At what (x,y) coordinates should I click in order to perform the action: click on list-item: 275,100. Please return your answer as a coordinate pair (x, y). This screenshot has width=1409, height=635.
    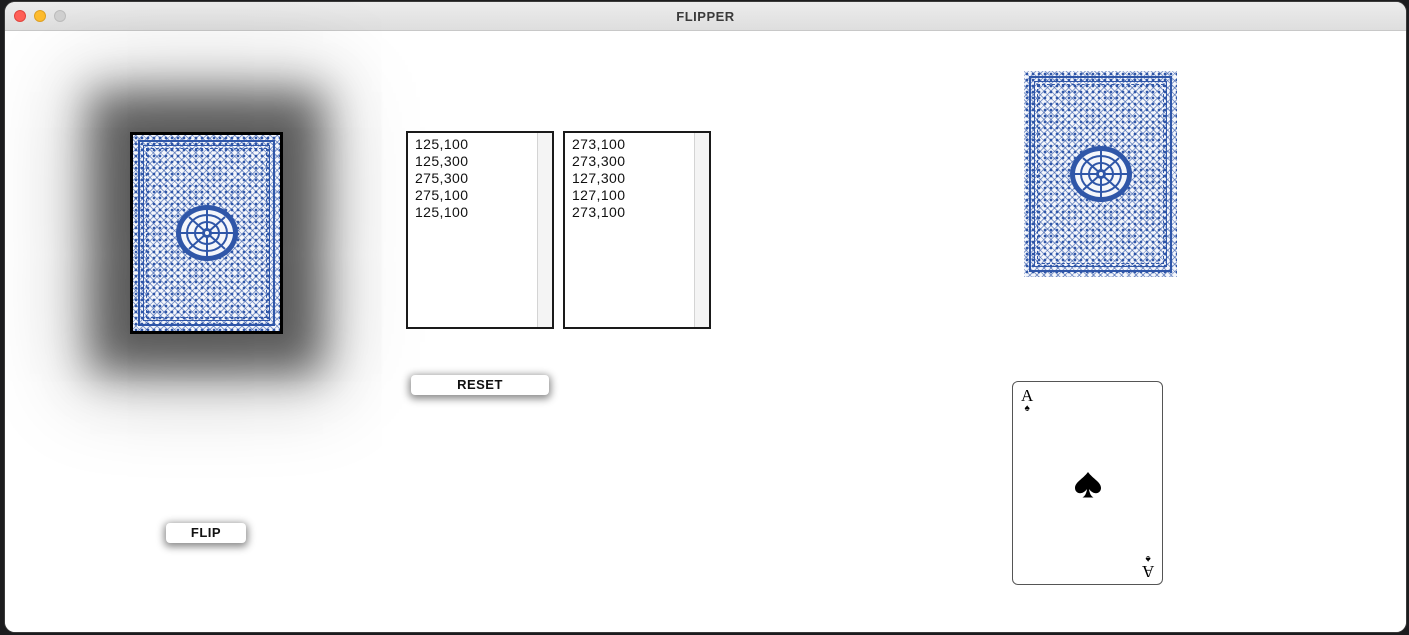
    Looking at the image, I should click on (441, 195).